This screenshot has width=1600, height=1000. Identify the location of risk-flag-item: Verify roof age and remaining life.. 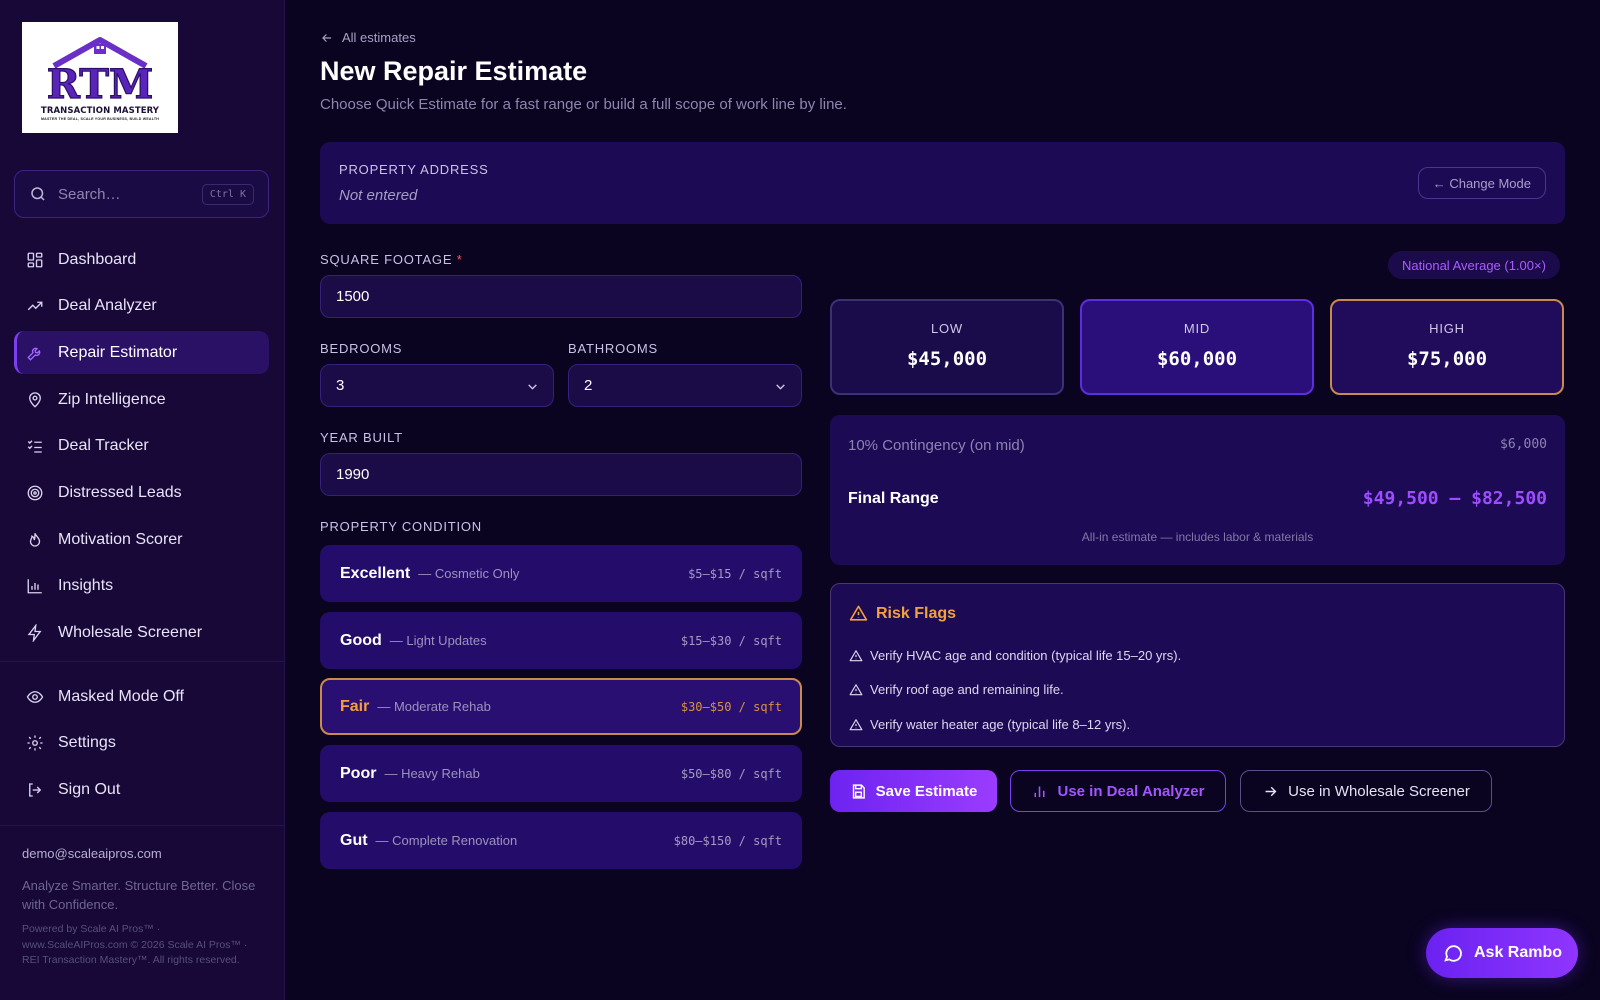
(956, 689).